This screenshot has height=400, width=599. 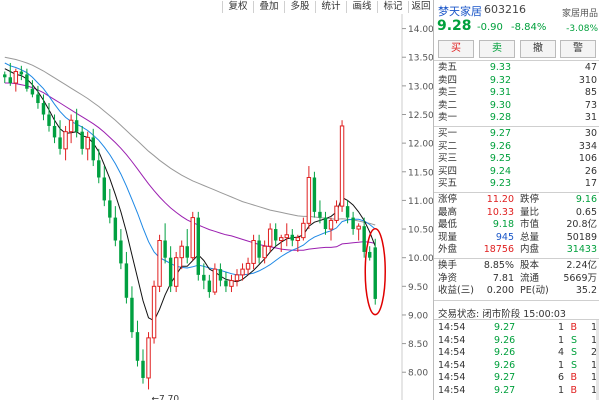 I want to click on mark-button: 标记, so click(x=392, y=7).